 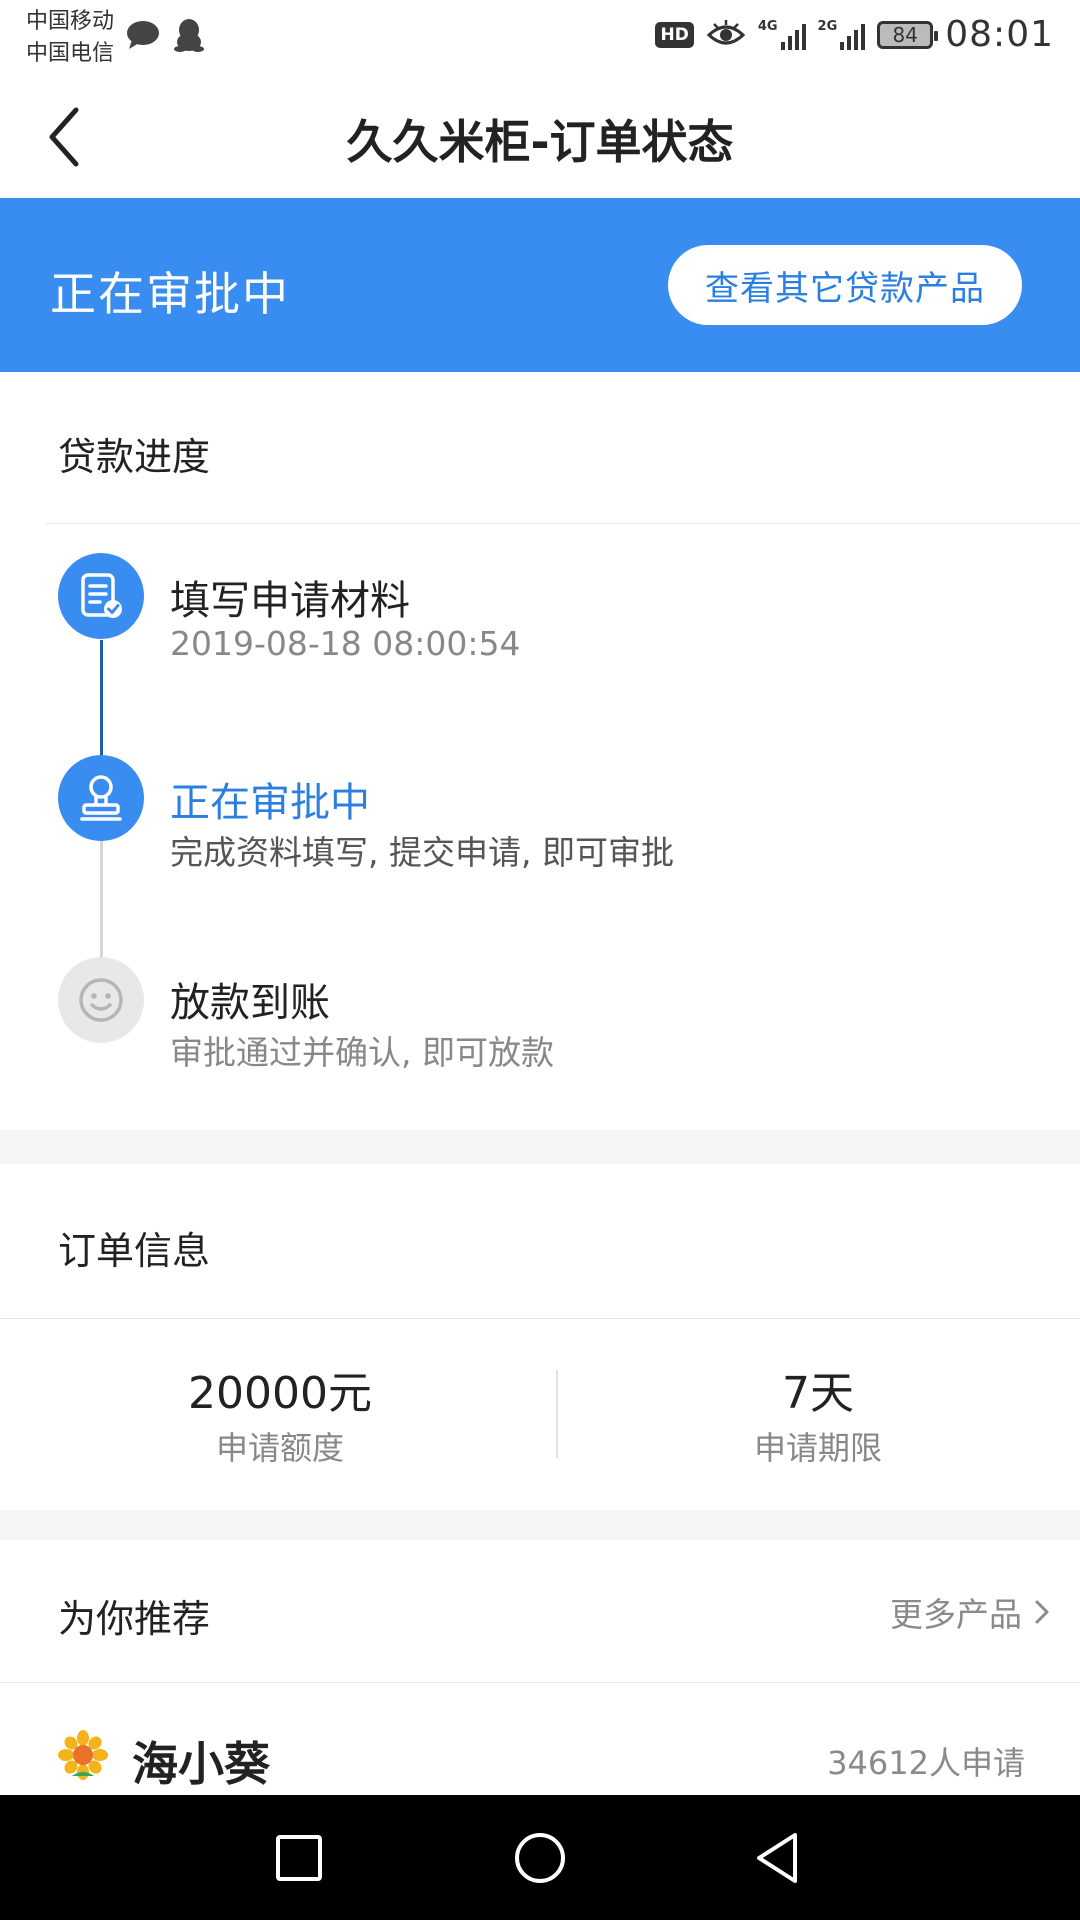 I want to click on product-name: 海小葵, so click(x=201, y=1764).